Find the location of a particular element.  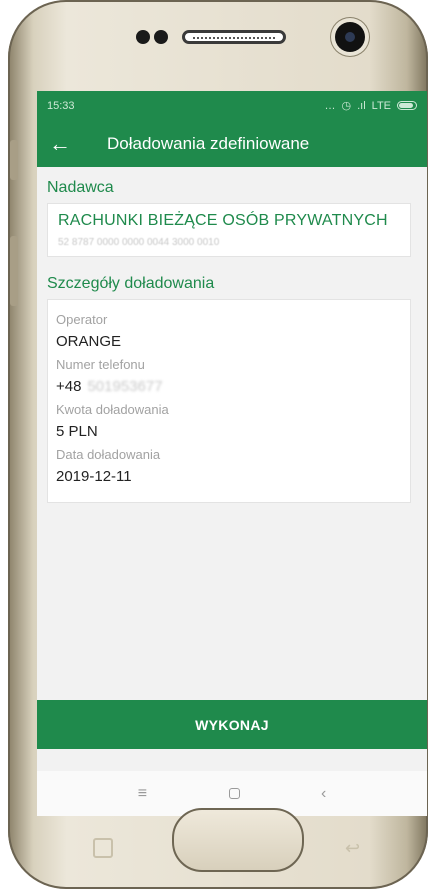

details-section-label: Szczegóły doładowania is located at coordinates (131, 283).